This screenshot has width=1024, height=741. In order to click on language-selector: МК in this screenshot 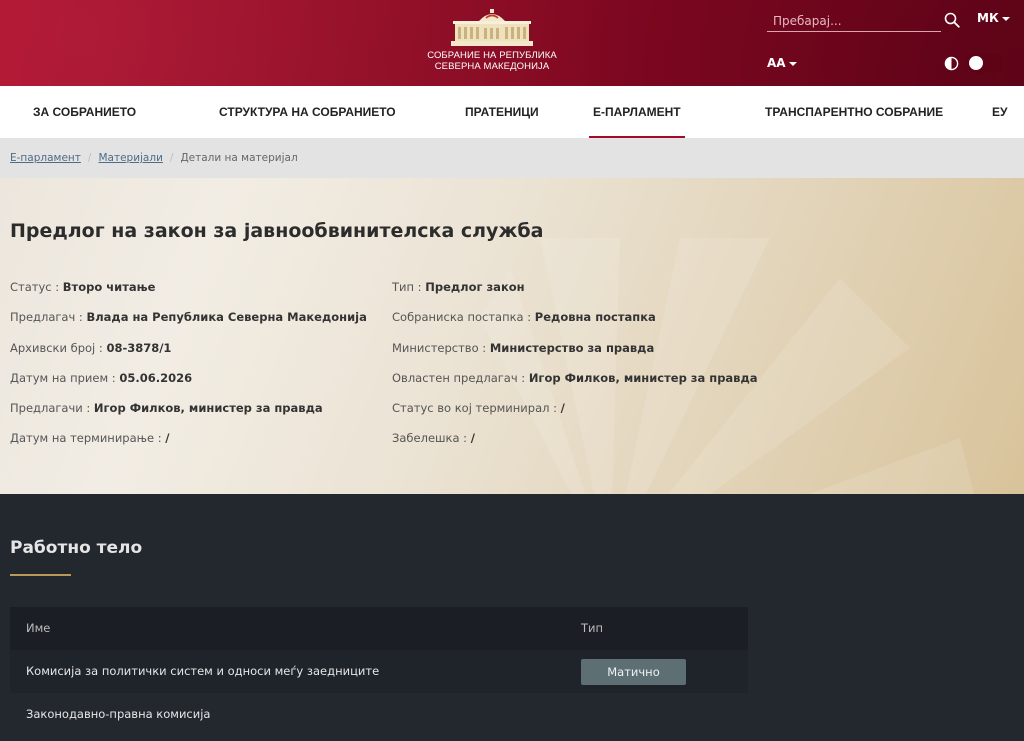, I will do `click(993, 18)`.